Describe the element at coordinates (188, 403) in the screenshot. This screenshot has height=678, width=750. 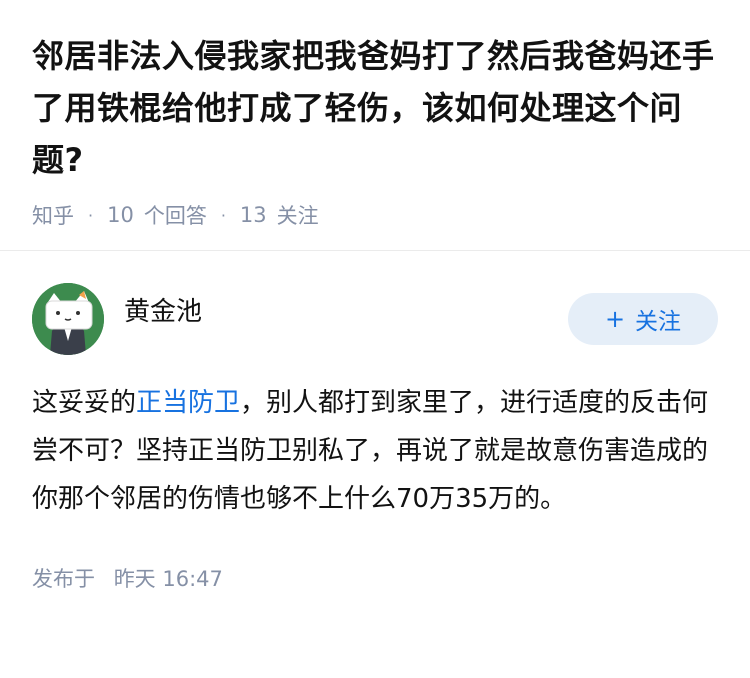
I see `content-link: 正当防卫` at that location.